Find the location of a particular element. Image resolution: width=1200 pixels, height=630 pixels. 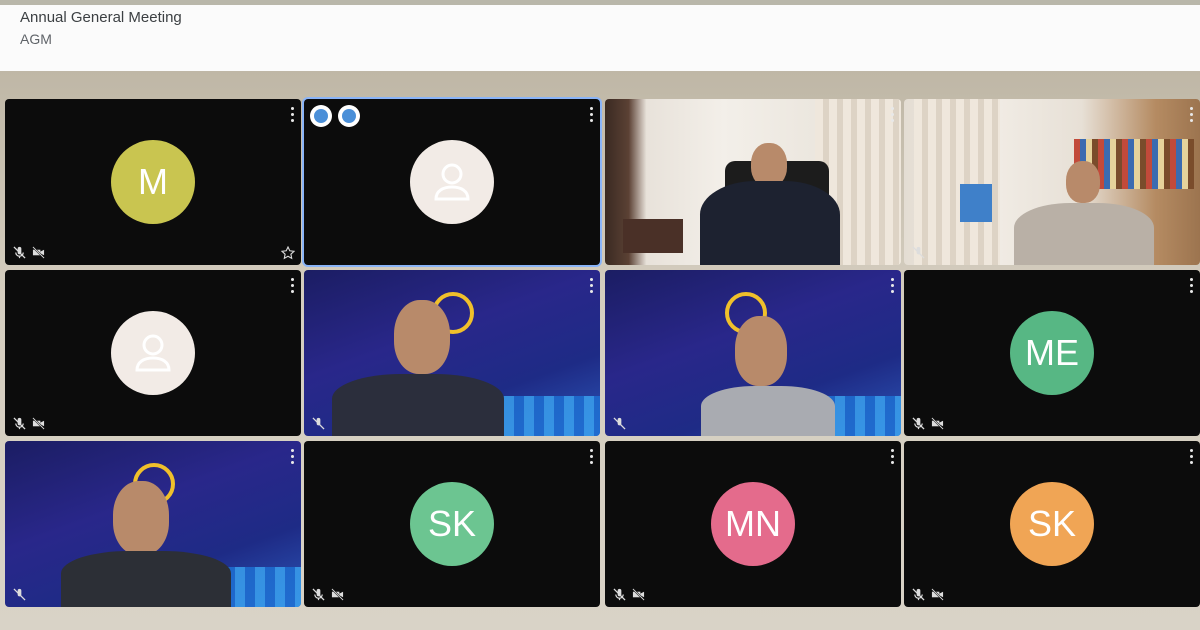

participant-tile-m: M is located at coordinates (153, 182).